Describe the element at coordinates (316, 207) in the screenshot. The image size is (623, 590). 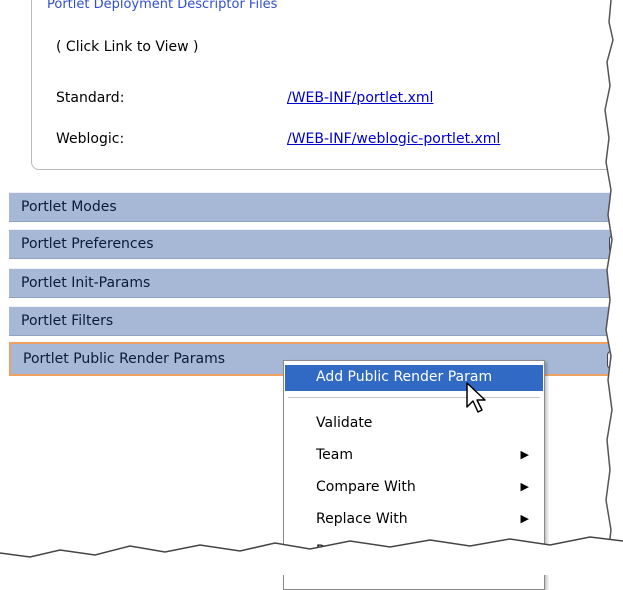
I see `section-portlet-modes: Portlet Modes »` at that location.